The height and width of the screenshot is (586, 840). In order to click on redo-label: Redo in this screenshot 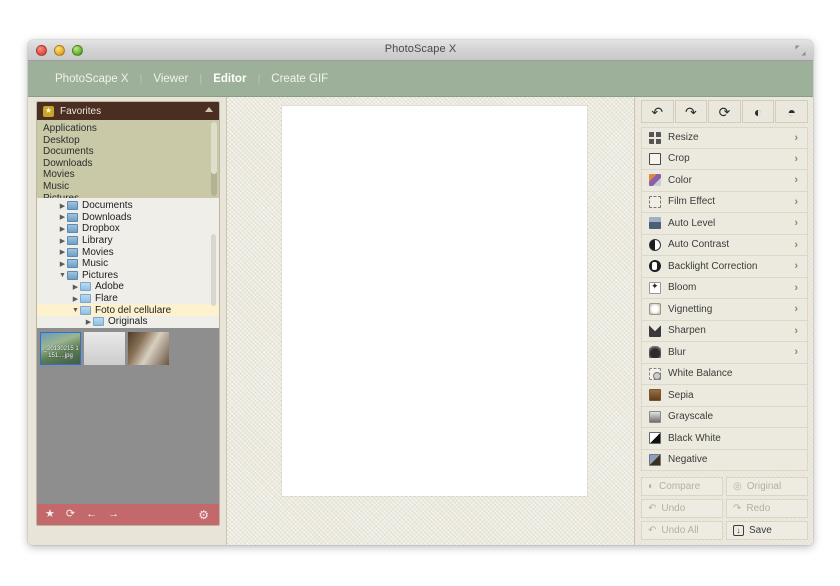, I will do `click(758, 508)`.